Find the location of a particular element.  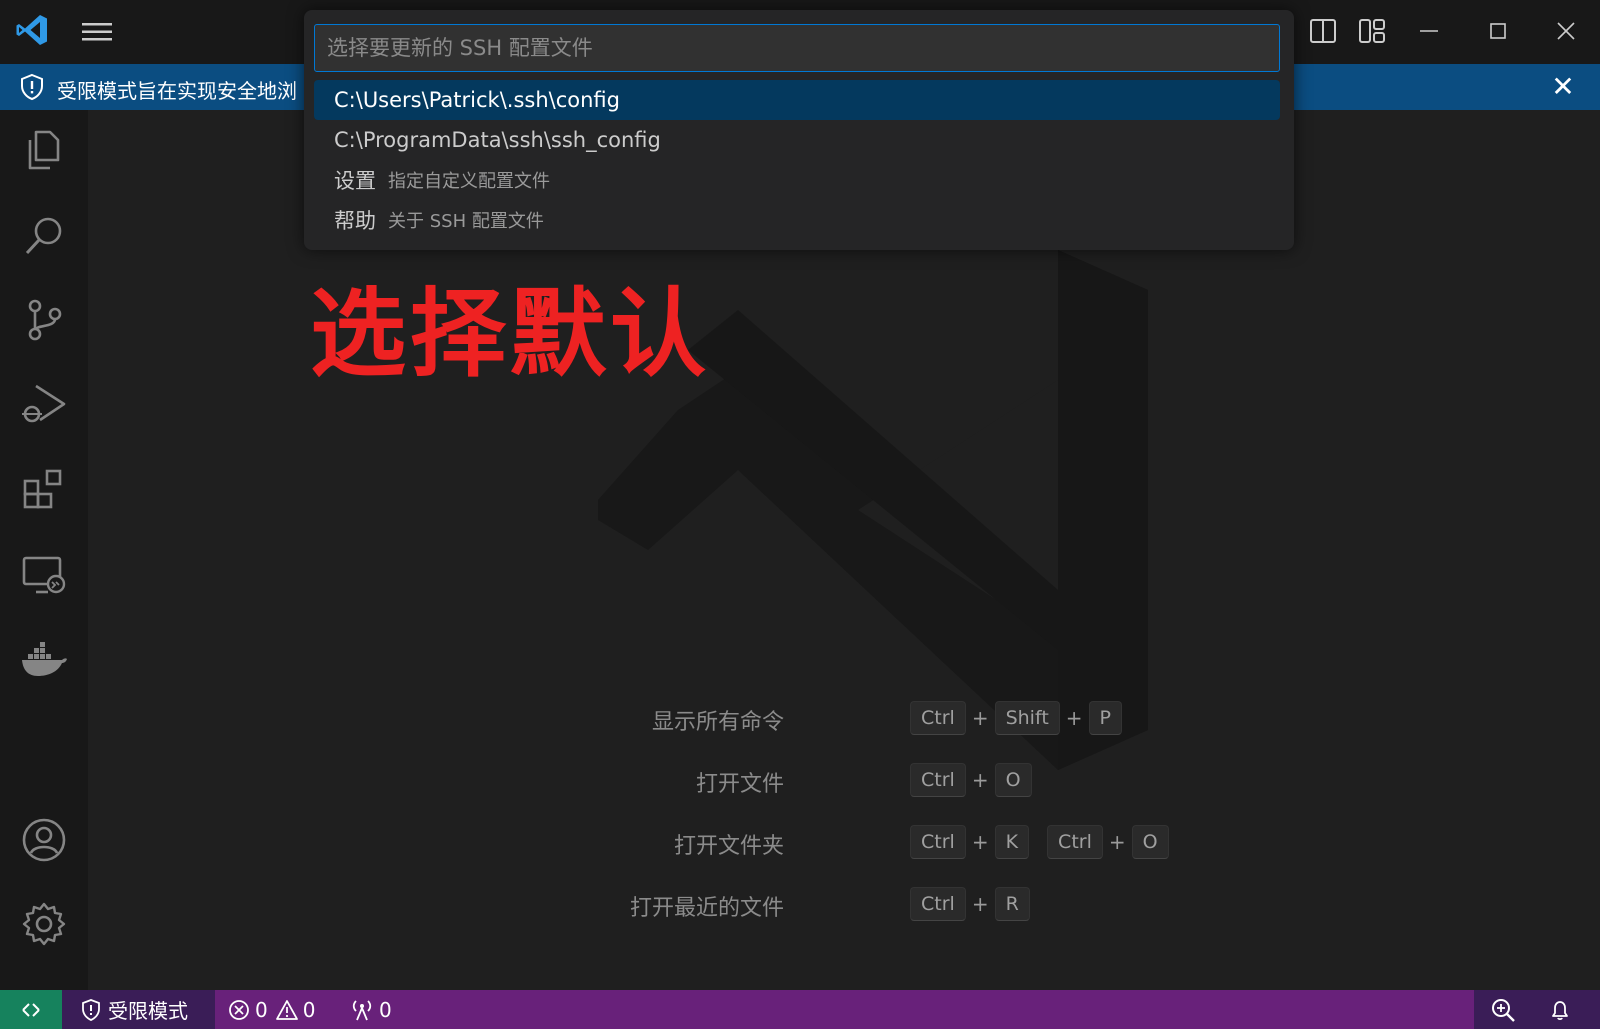

shortcut-label: 打开文件 is located at coordinates (740, 782).